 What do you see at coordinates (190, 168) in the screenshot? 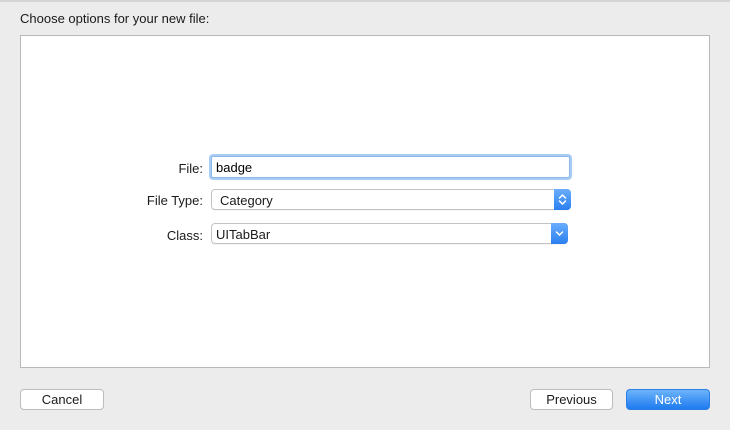
I see `file-label: File:` at bounding box center [190, 168].